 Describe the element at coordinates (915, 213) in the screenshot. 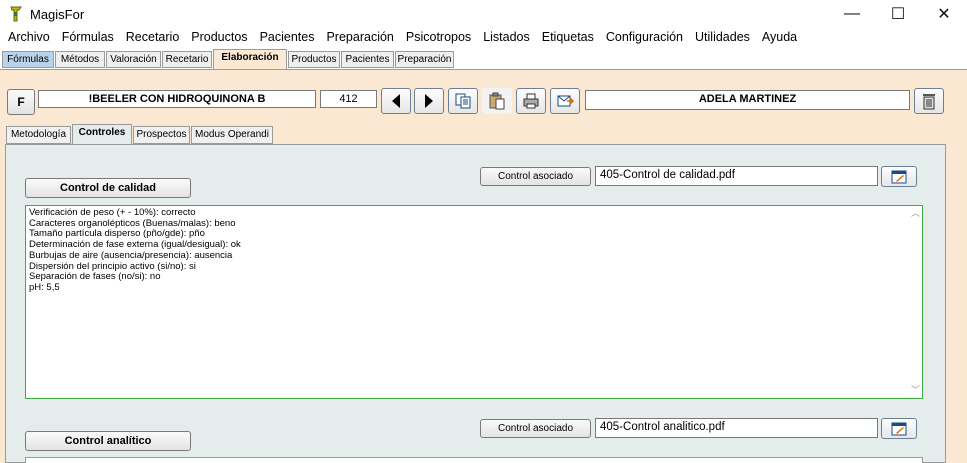

I see `scroll-up-icon: ︿` at that location.